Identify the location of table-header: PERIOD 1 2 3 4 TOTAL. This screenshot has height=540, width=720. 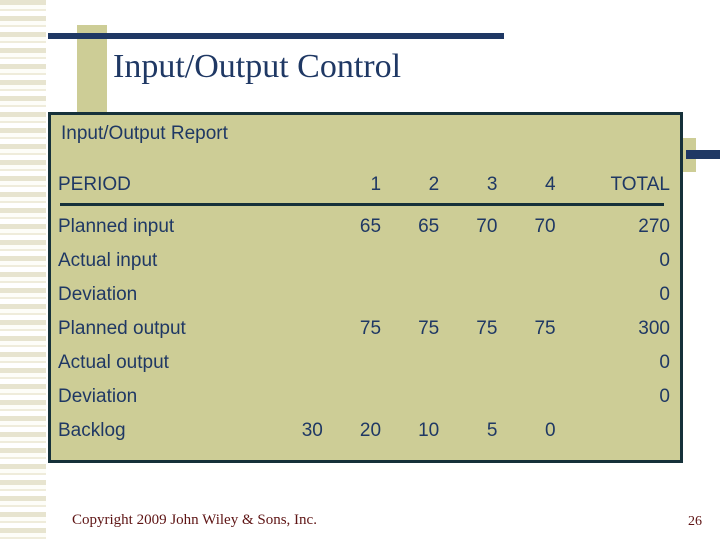
(364, 188).